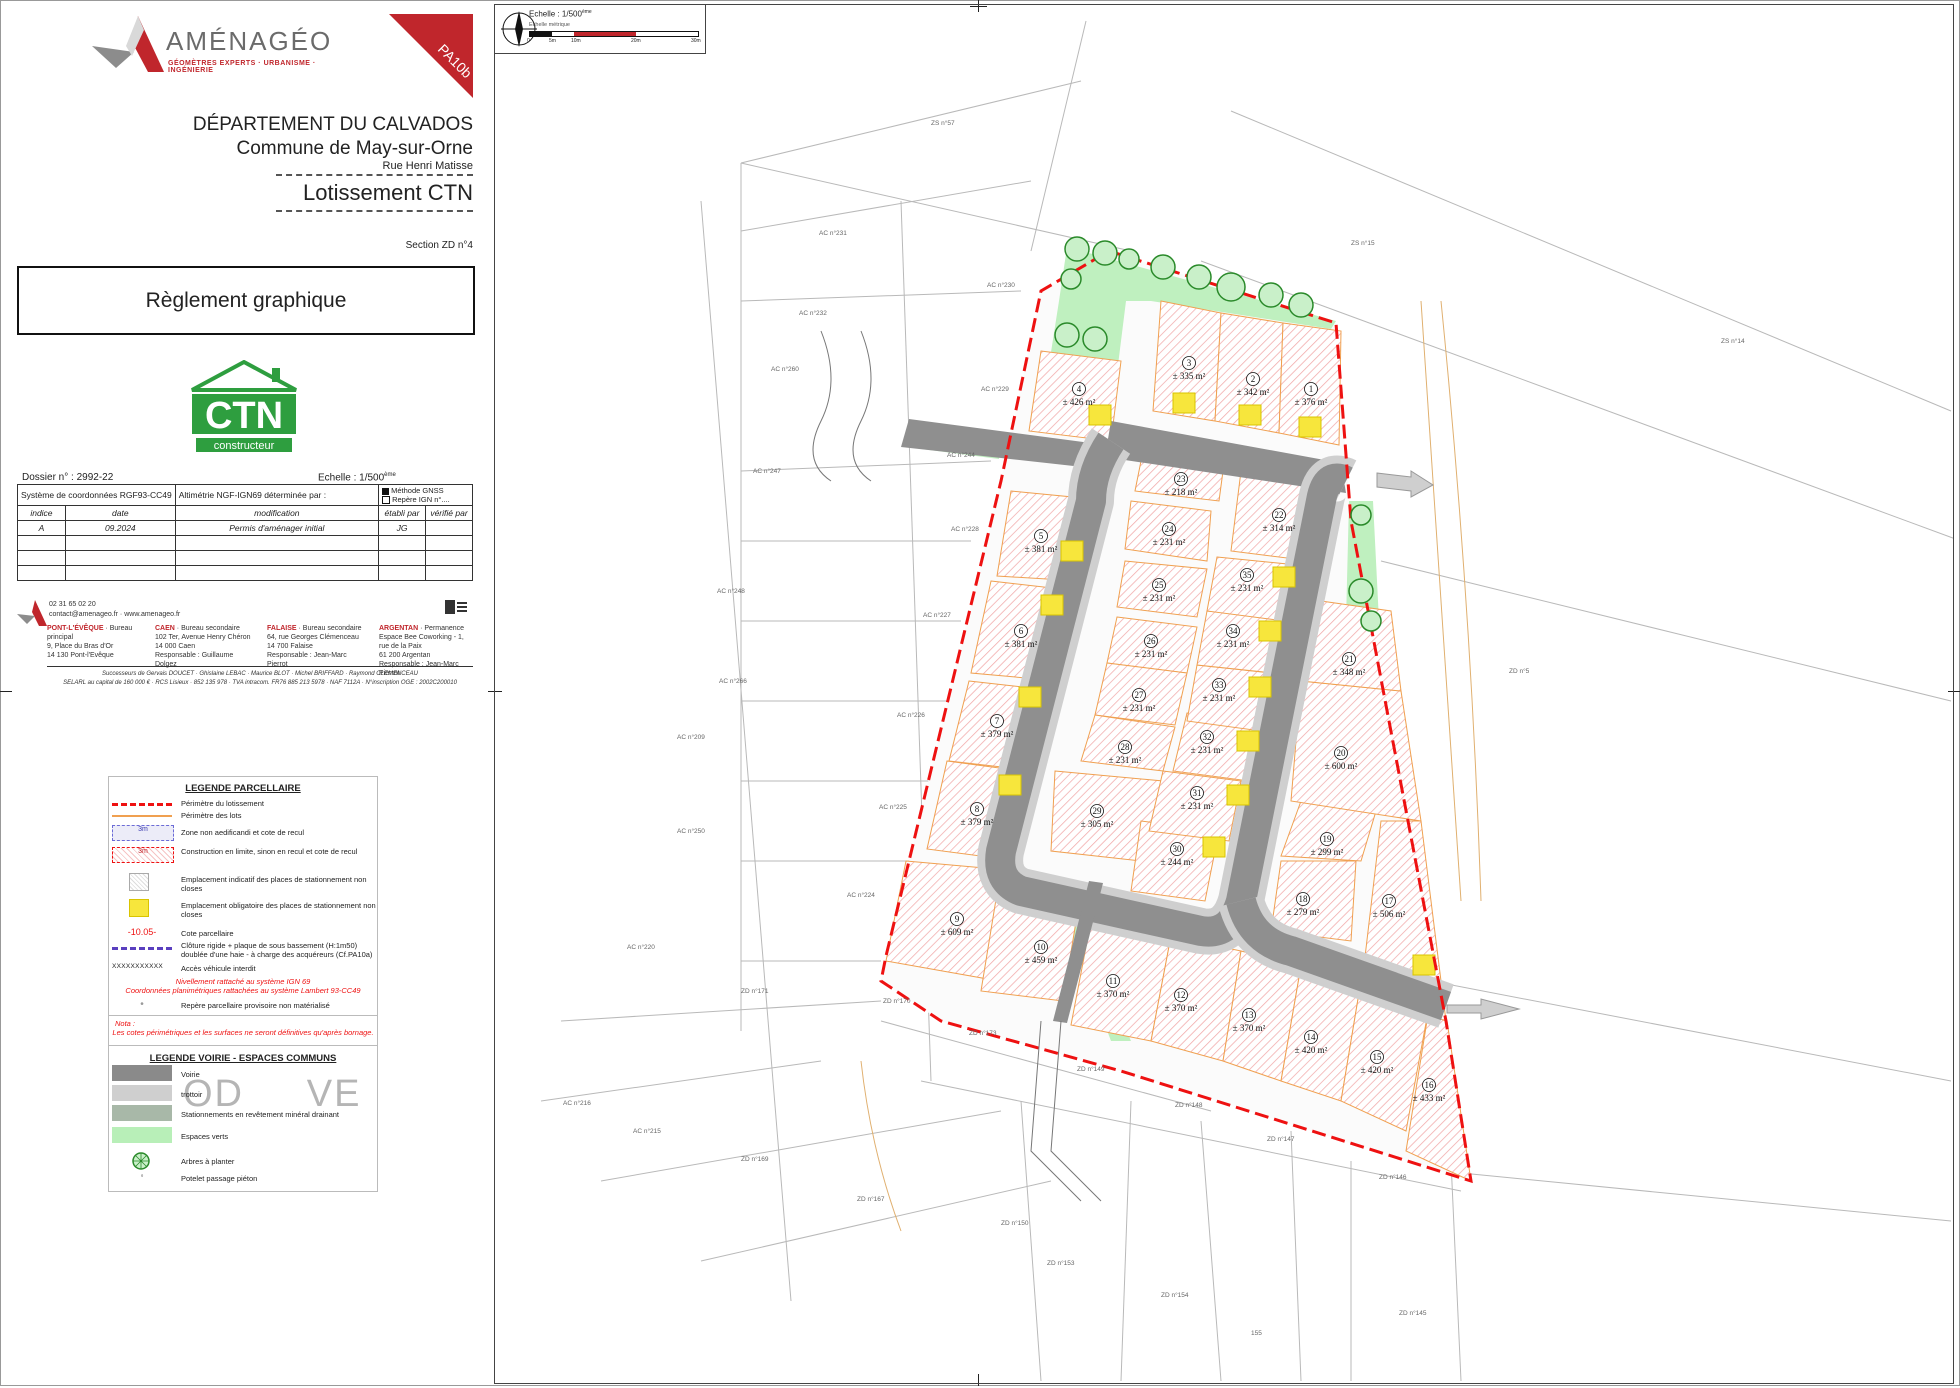  What do you see at coordinates (456, 607) in the screenshot?
I see `geometre-expert-icon` at bounding box center [456, 607].